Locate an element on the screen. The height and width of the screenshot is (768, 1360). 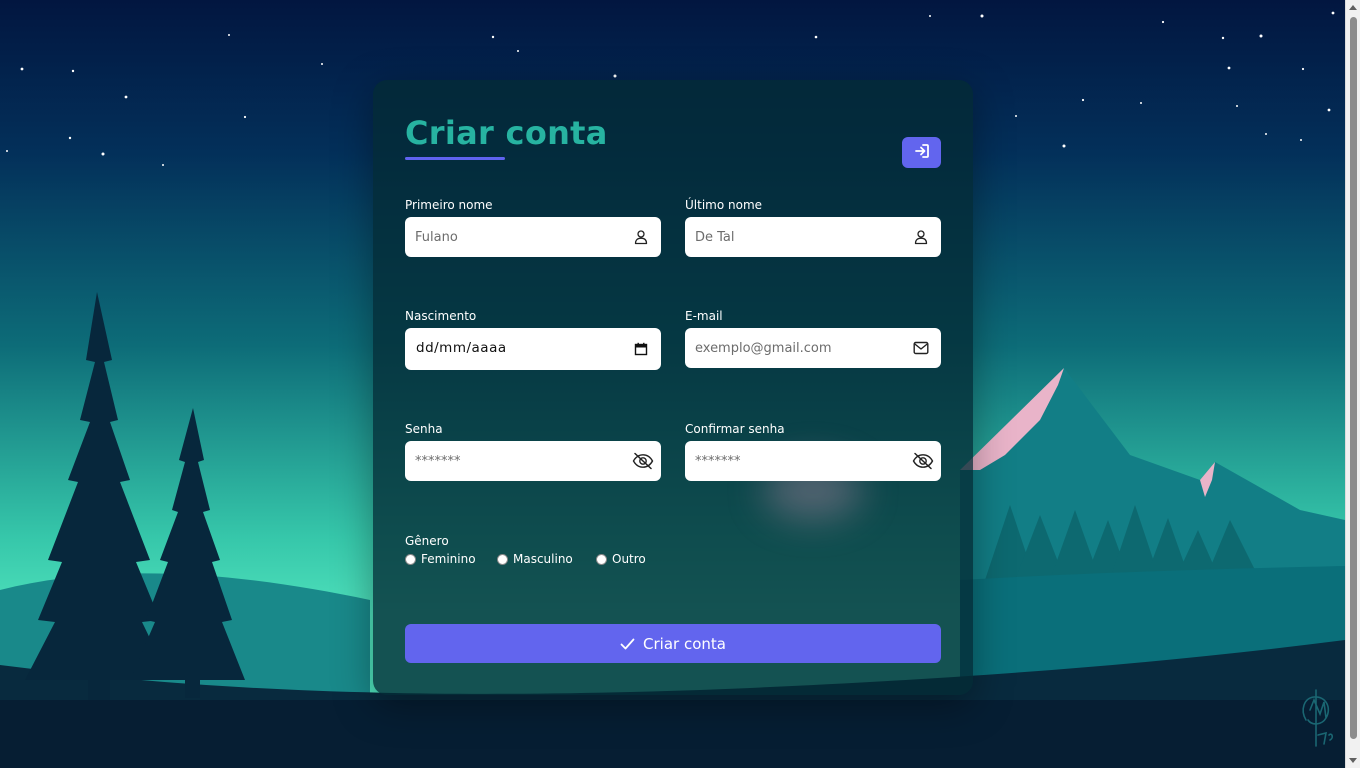
first-name-input is located at coordinates (515, 237).